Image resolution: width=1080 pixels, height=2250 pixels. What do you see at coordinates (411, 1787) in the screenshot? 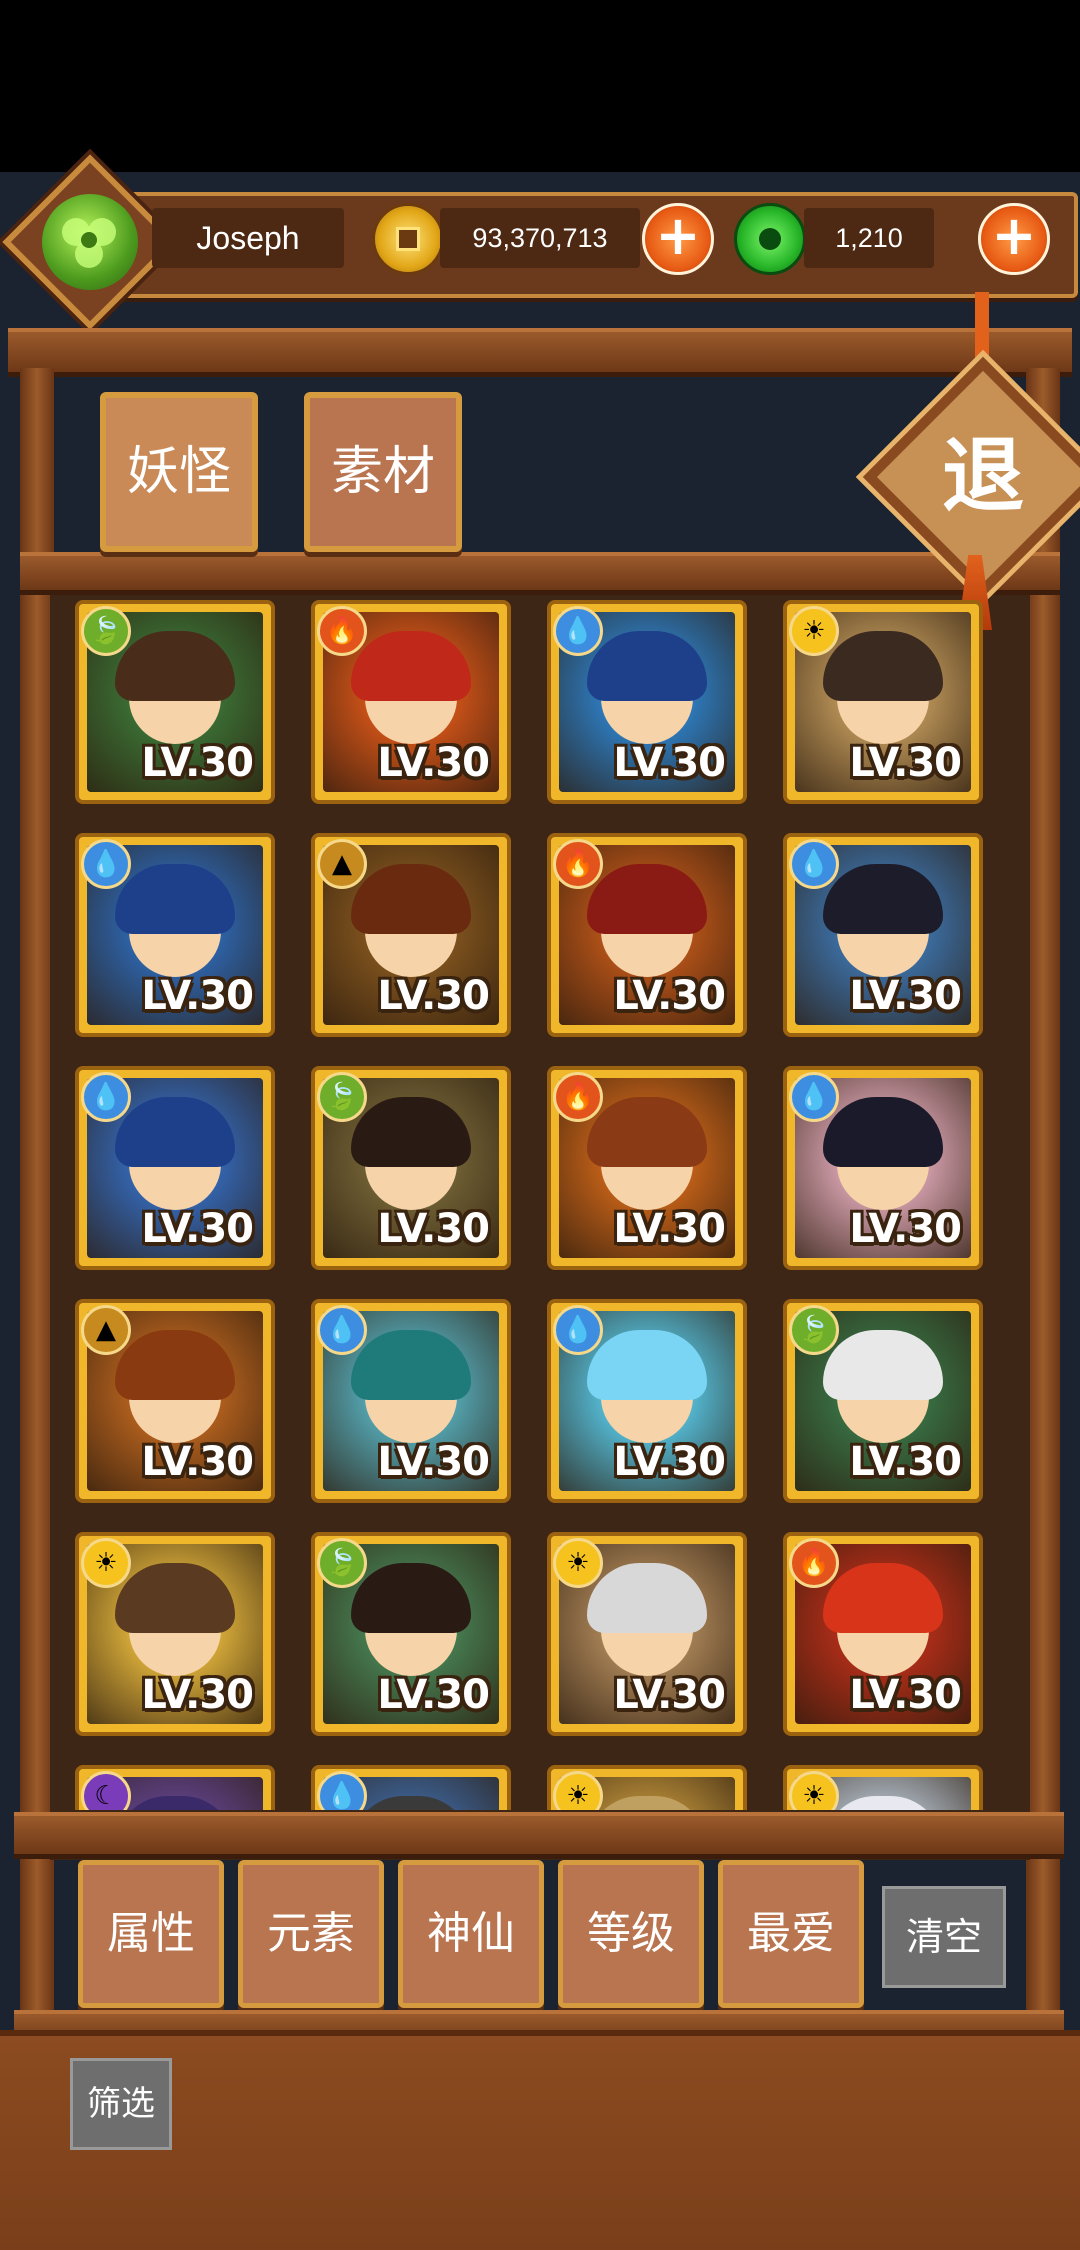
I see `monster-card: 💧` at bounding box center [411, 1787].